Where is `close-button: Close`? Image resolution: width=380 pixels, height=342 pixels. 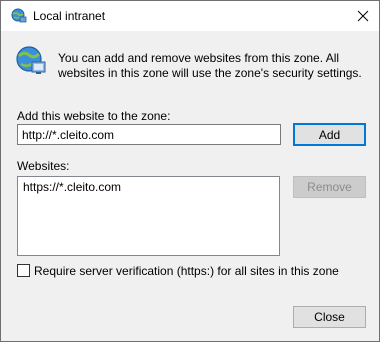 close-button: Close is located at coordinates (329, 317).